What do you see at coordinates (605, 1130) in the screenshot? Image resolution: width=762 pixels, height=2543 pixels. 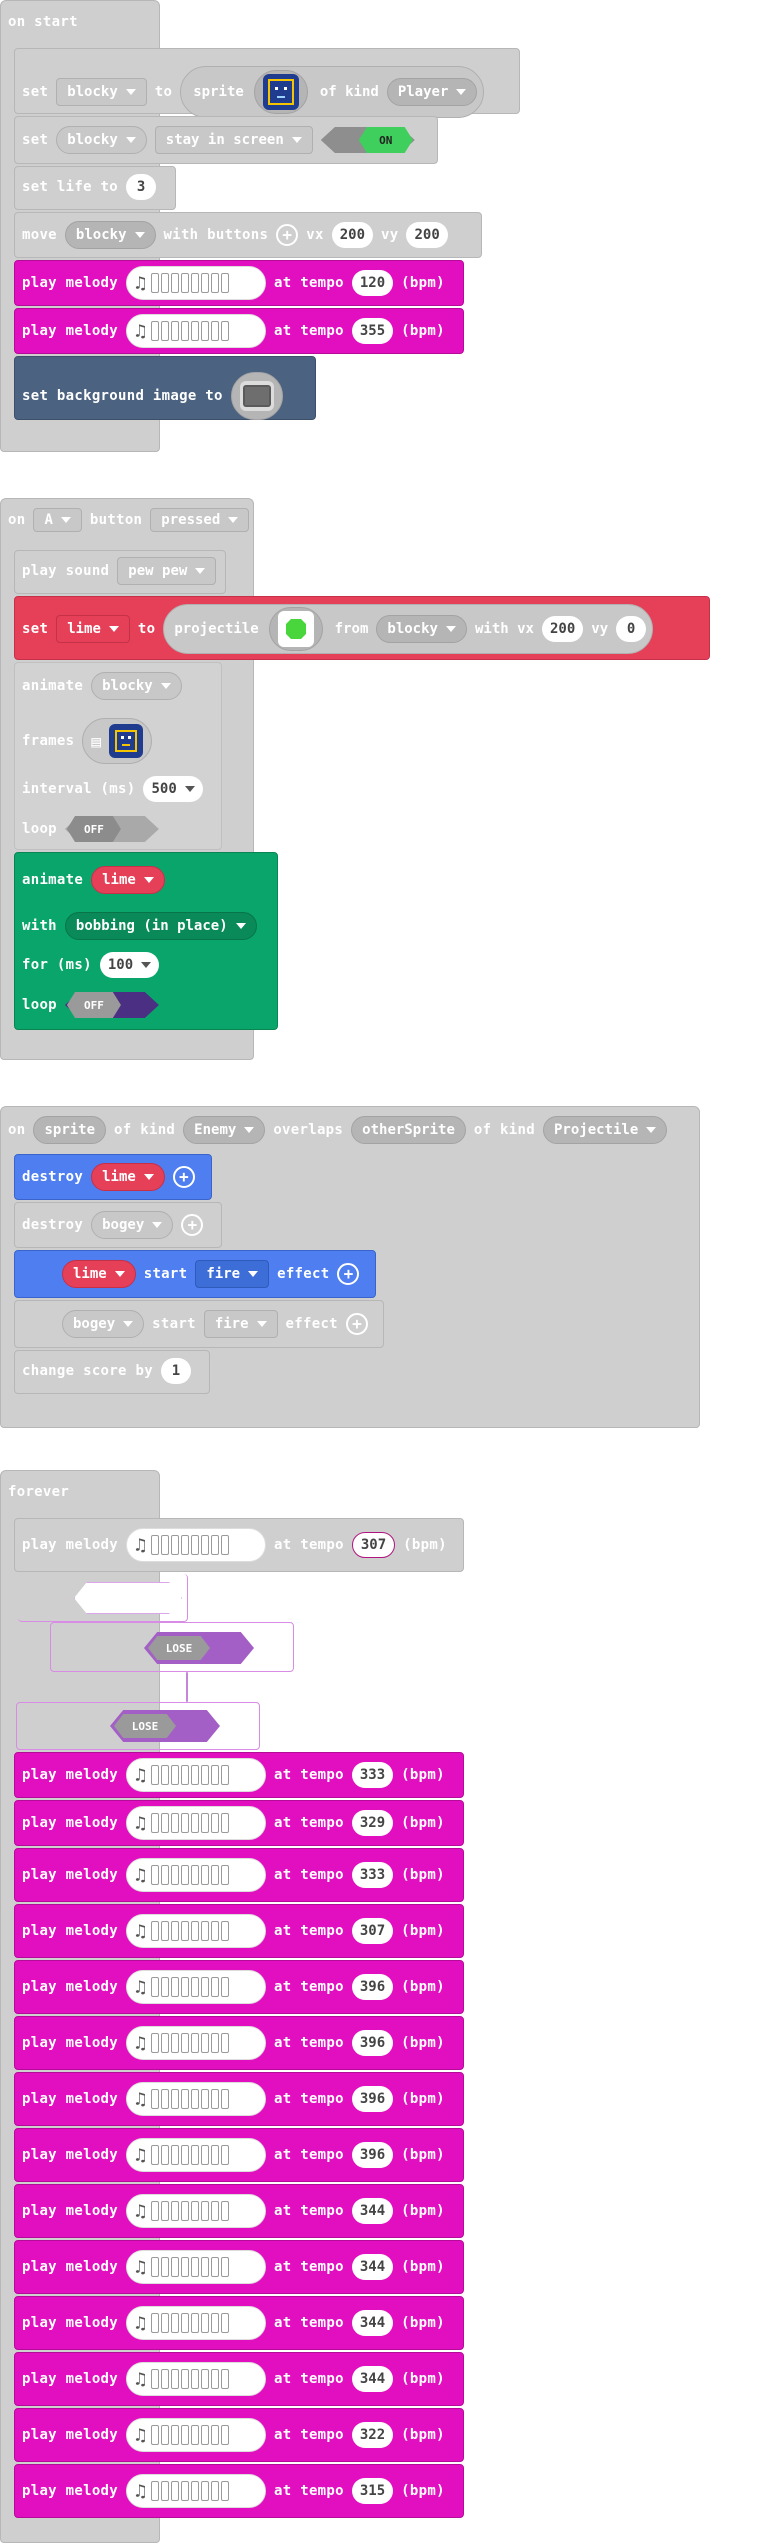 I see `kind-dropdown-projectile: Projectile` at bounding box center [605, 1130].